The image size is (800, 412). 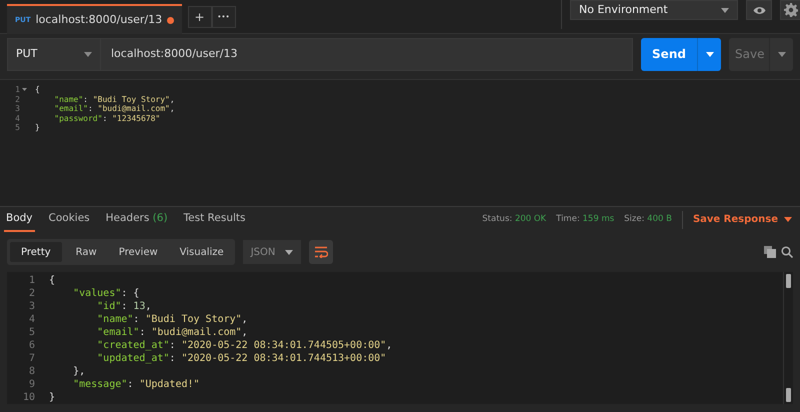 I want to click on line-number: 9, so click(x=31, y=384).